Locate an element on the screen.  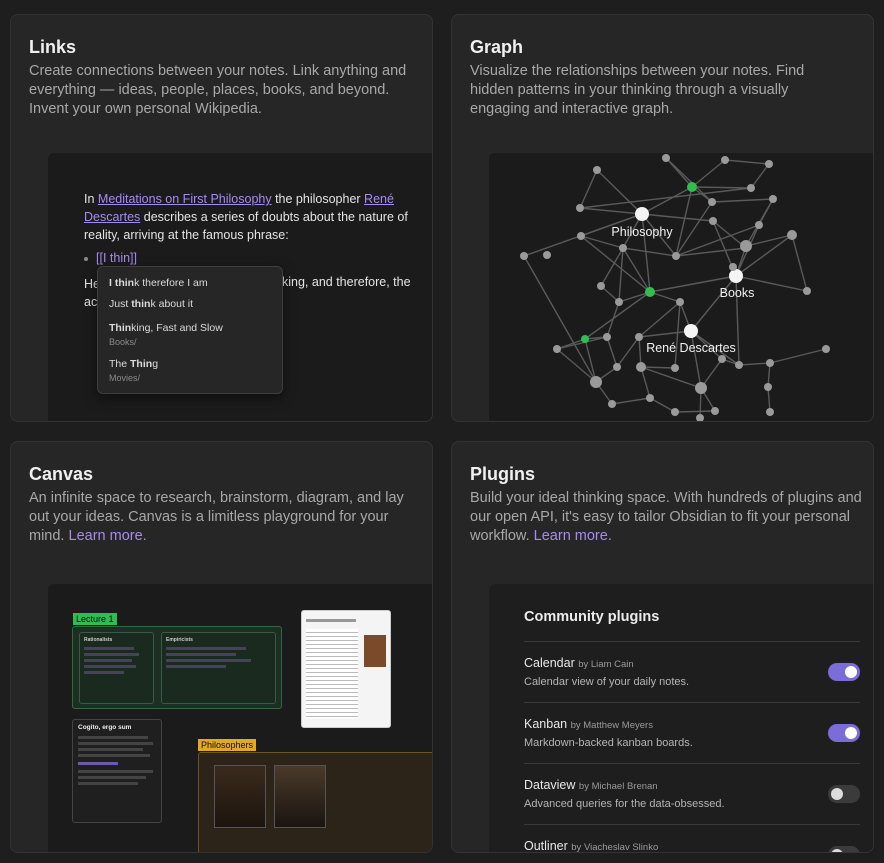
links-title: Links is located at coordinates (53, 47).